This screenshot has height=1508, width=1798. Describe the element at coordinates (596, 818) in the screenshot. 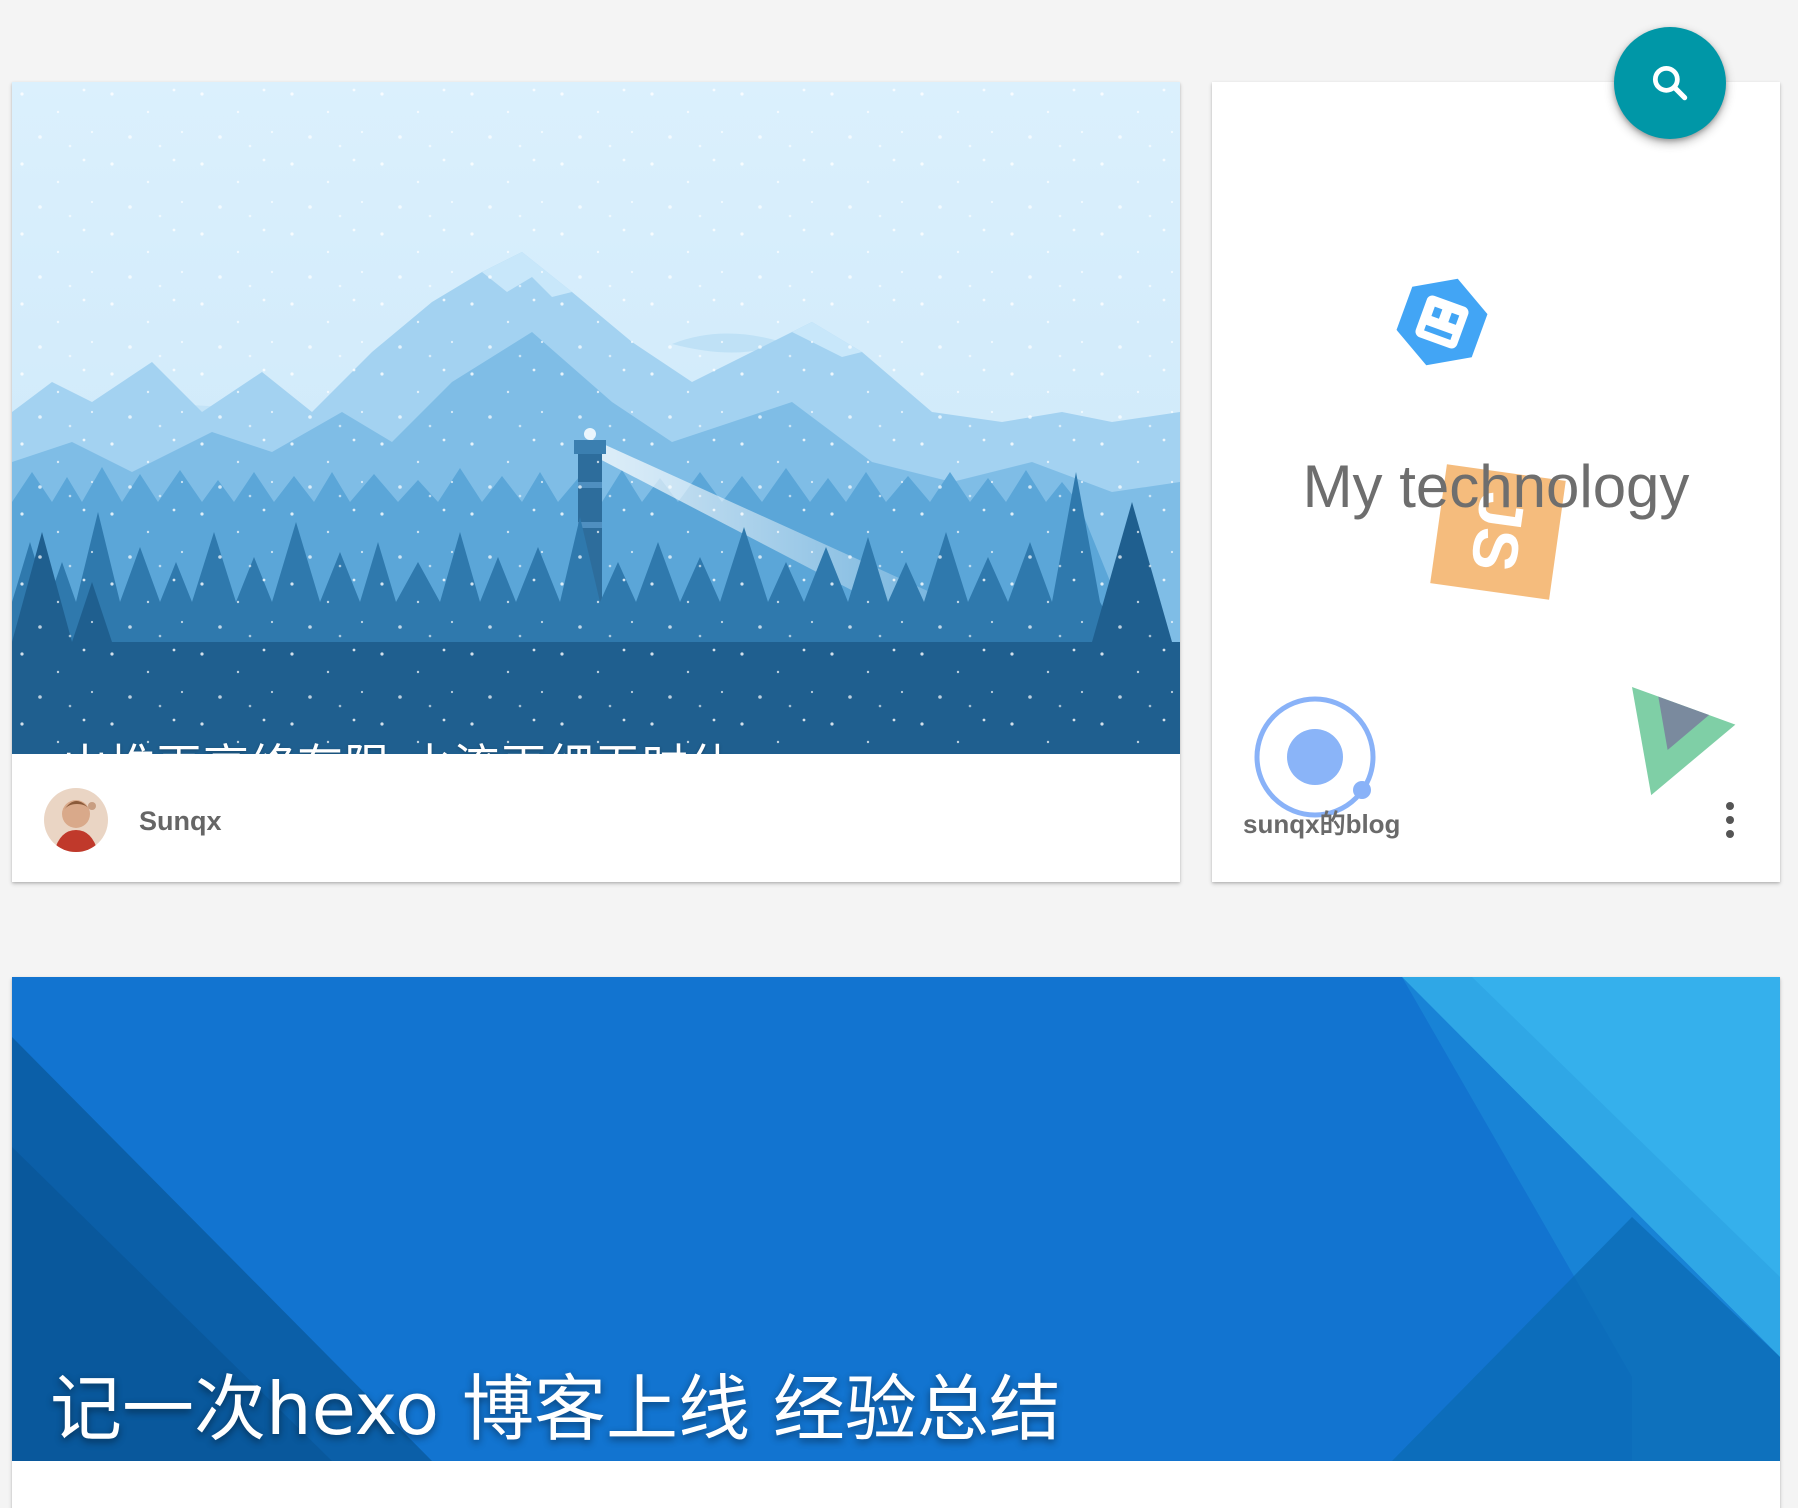

I see `card-footer: Sunqx` at that location.